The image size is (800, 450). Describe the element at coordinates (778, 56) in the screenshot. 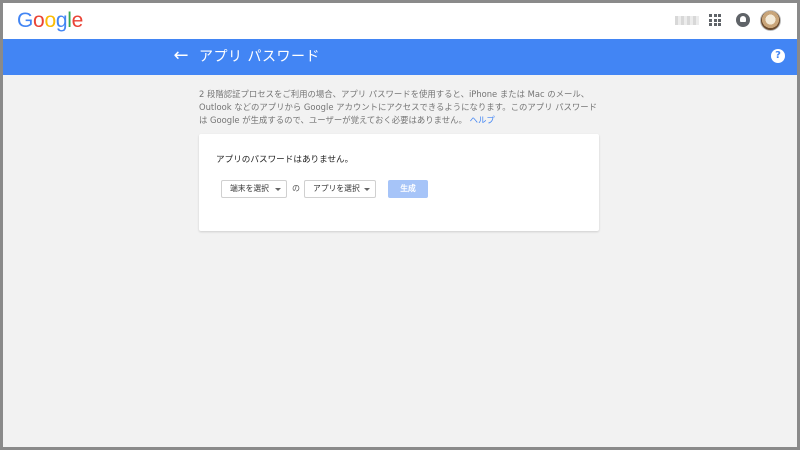

I see `help-icon: ?` at that location.